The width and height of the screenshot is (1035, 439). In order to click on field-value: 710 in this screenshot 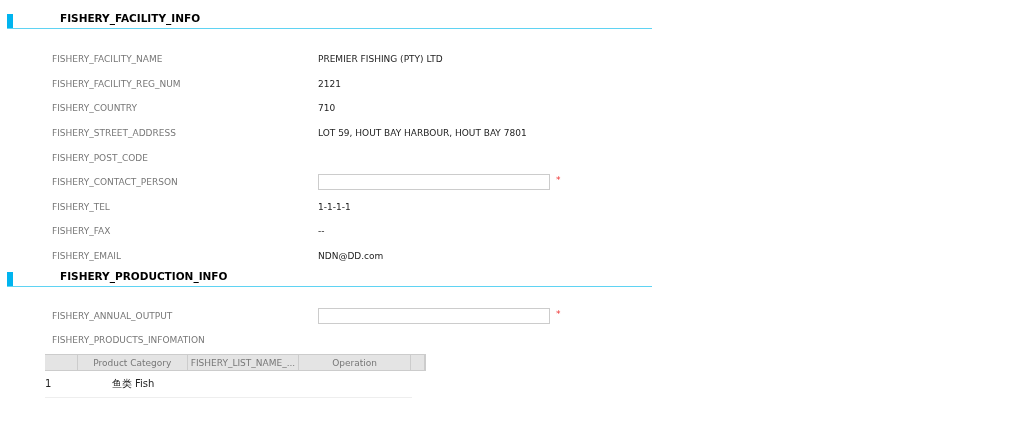, I will do `click(327, 108)`.